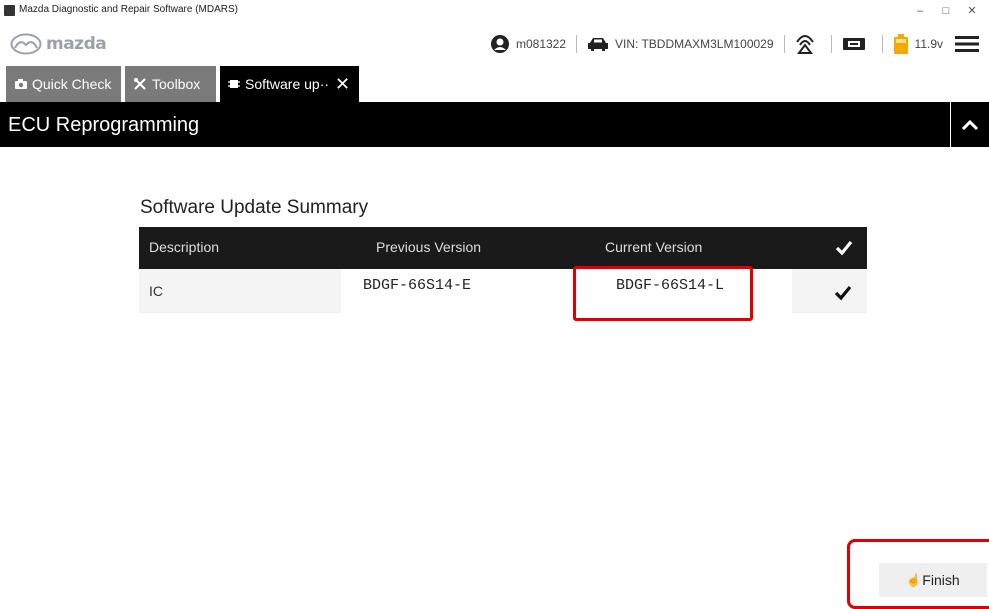 The width and height of the screenshot is (989, 609). What do you see at coordinates (844, 249) in the screenshot?
I see `header-check-icon` at bounding box center [844, 249].